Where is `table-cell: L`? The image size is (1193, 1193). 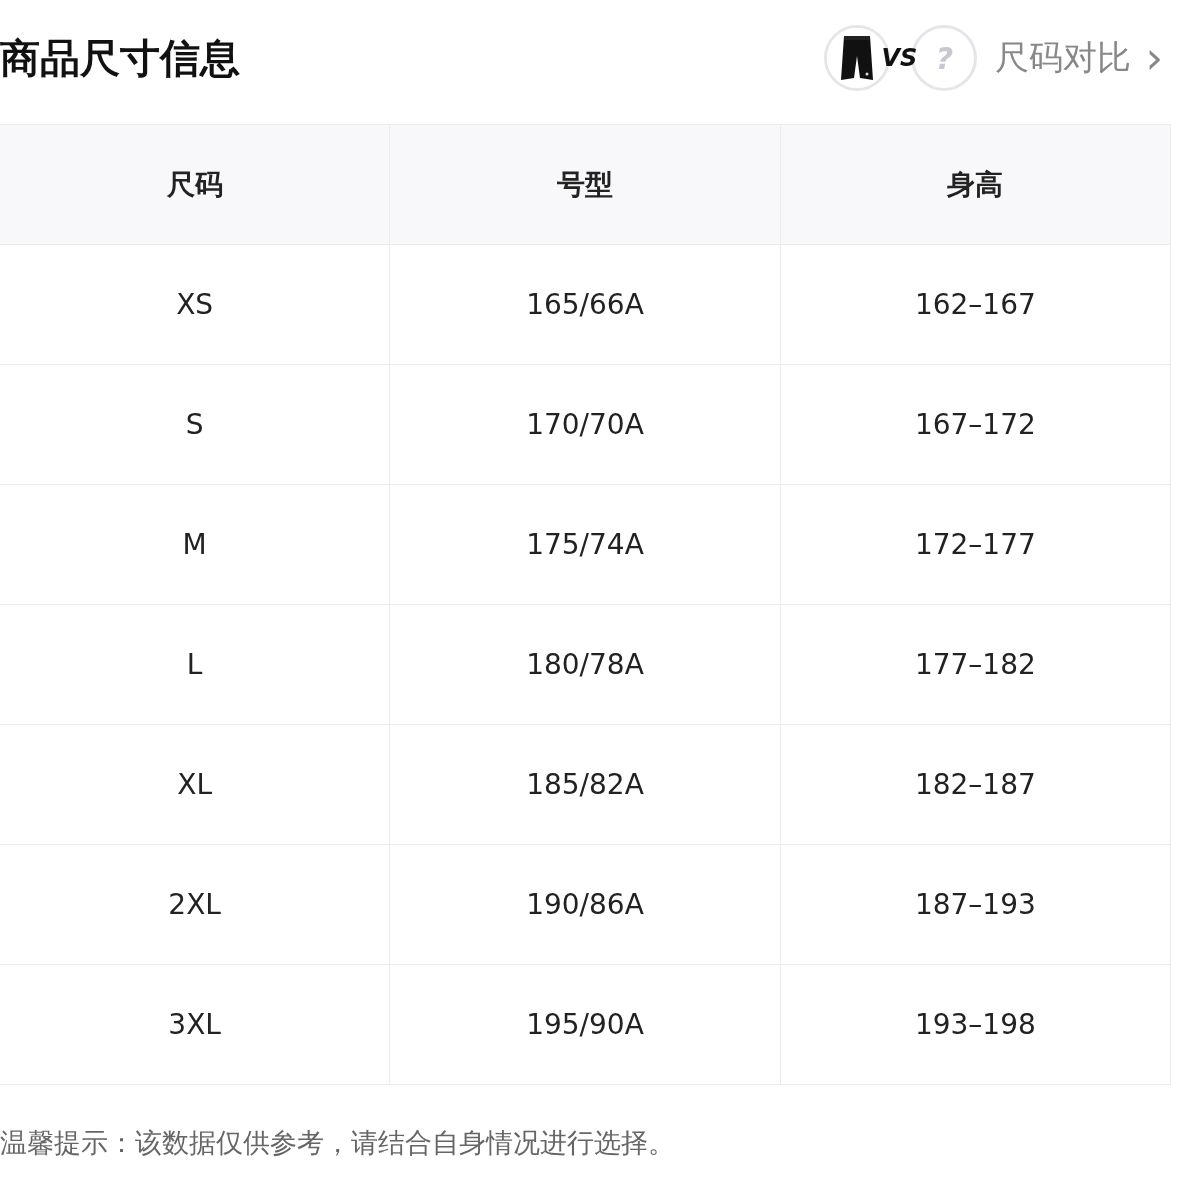
table-cell: L is located at coordinates (195, 664).